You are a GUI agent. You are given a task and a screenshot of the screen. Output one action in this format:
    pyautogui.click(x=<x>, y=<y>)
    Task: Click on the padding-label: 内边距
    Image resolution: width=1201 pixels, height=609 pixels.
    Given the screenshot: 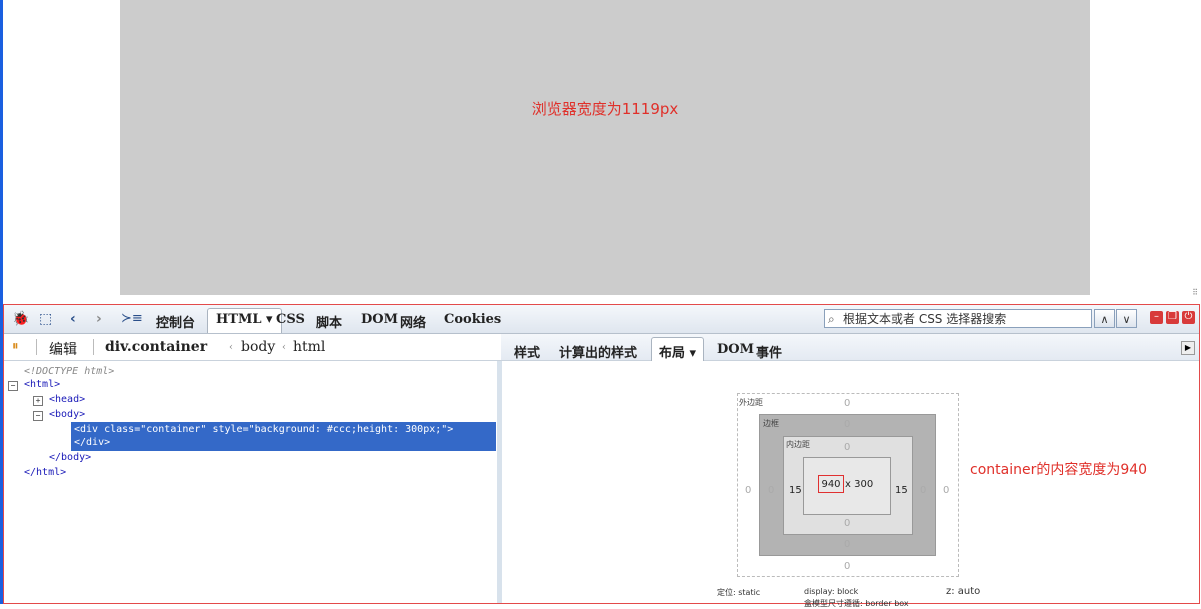 What is the action you would take?
    pyautogui.click(x=798, y=444)
    